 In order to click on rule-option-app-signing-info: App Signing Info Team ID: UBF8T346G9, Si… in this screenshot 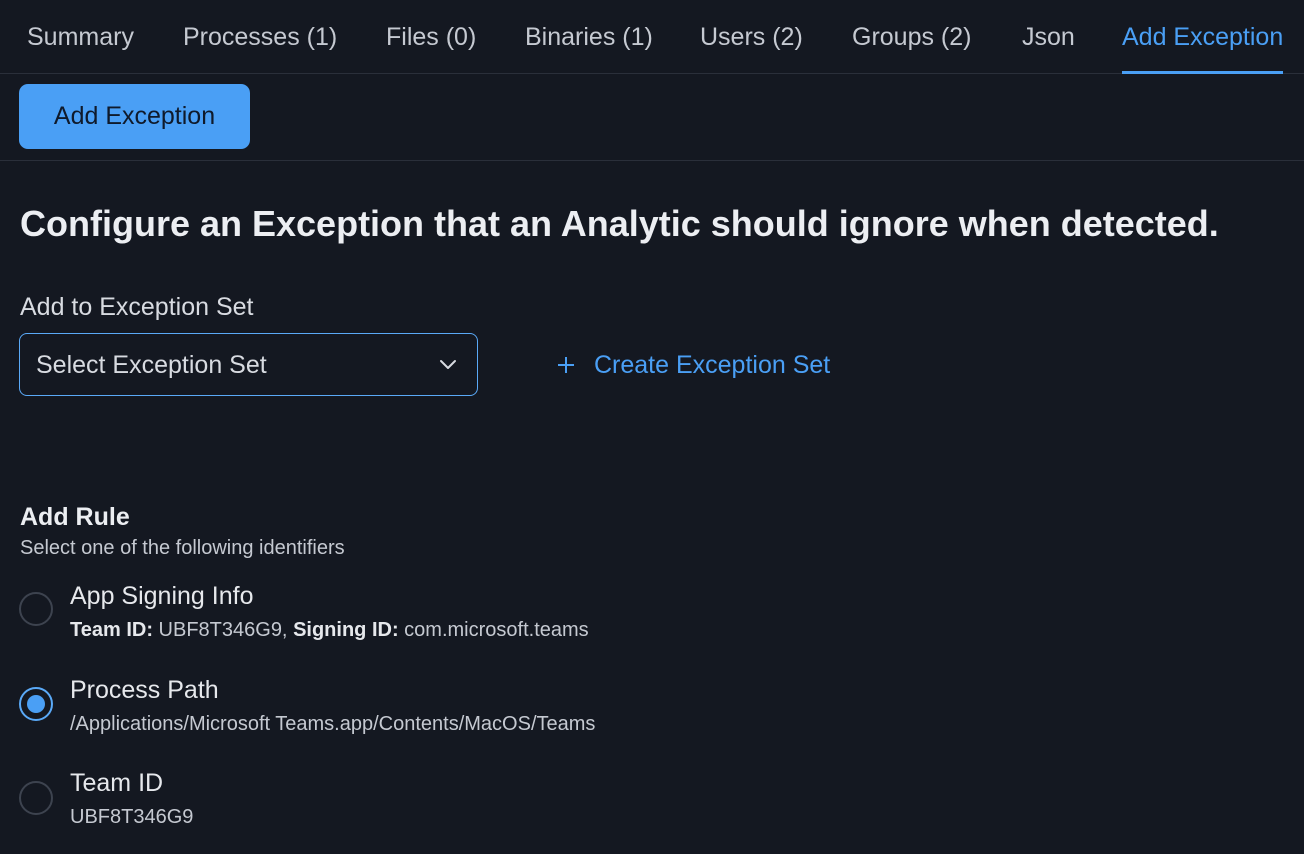, I will do `click(419, 617)`.